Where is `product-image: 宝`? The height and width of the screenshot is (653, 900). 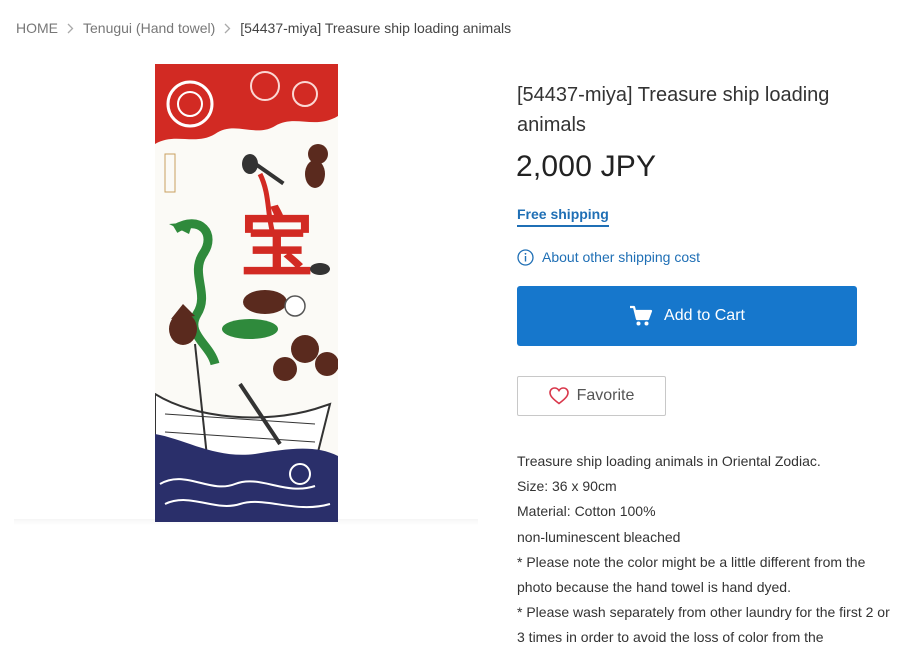 product-image: 宝 is located at coordinates (246, 293).